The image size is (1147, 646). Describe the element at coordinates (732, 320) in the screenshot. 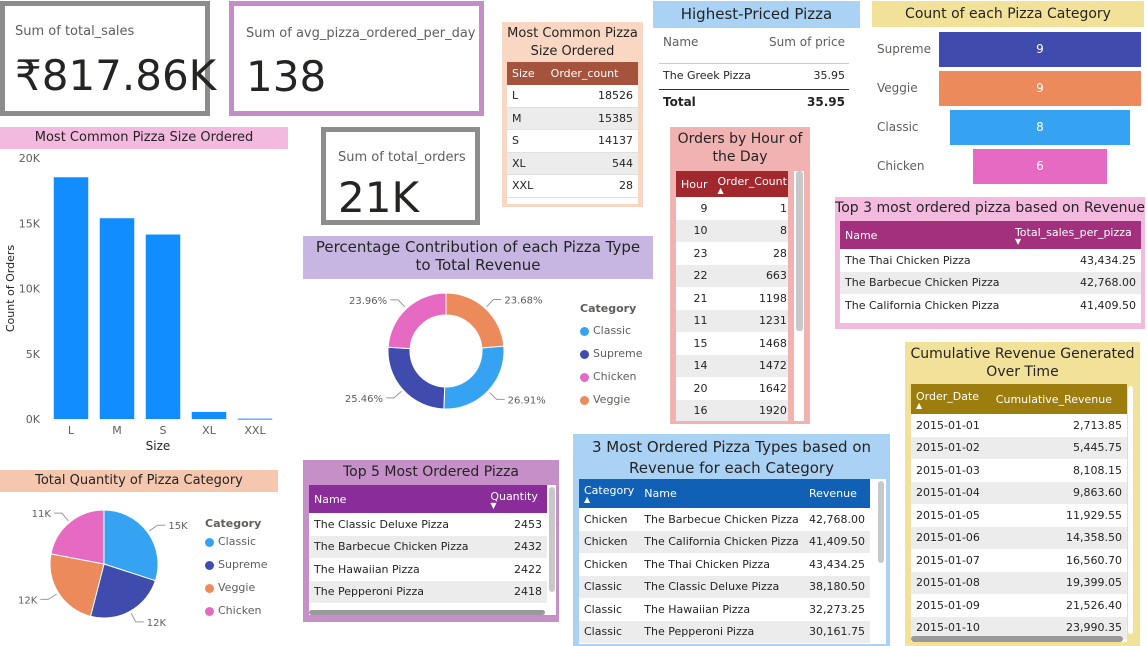

I see `hour-table-row: 11 1231` at that location.